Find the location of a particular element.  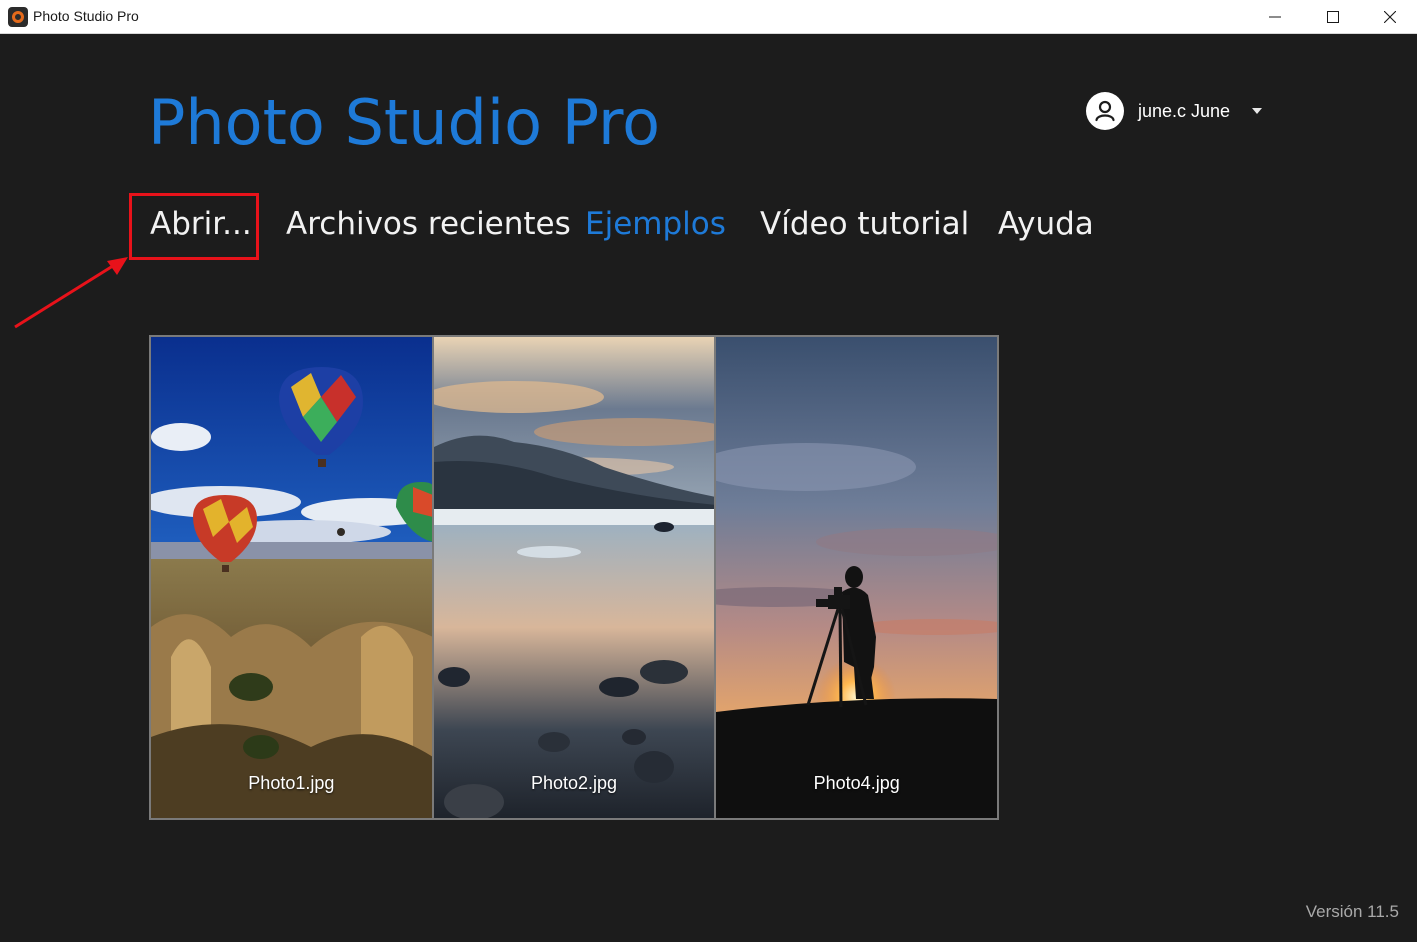

lake-photo is located at coordinates (574, 577).